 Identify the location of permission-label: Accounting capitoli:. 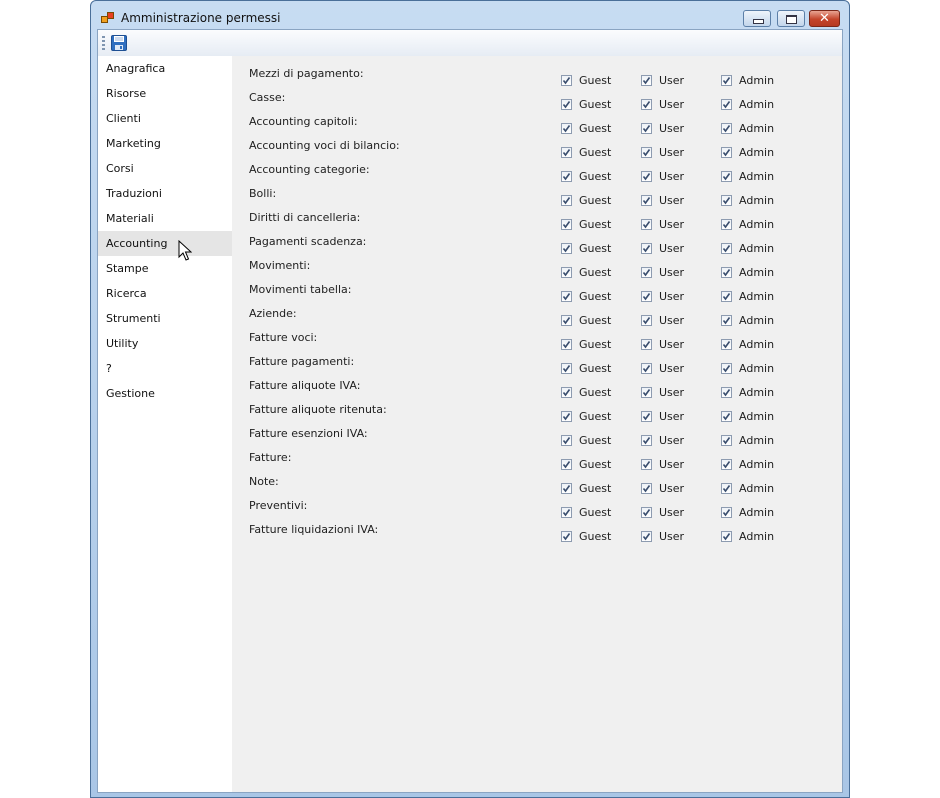
(303, 121).